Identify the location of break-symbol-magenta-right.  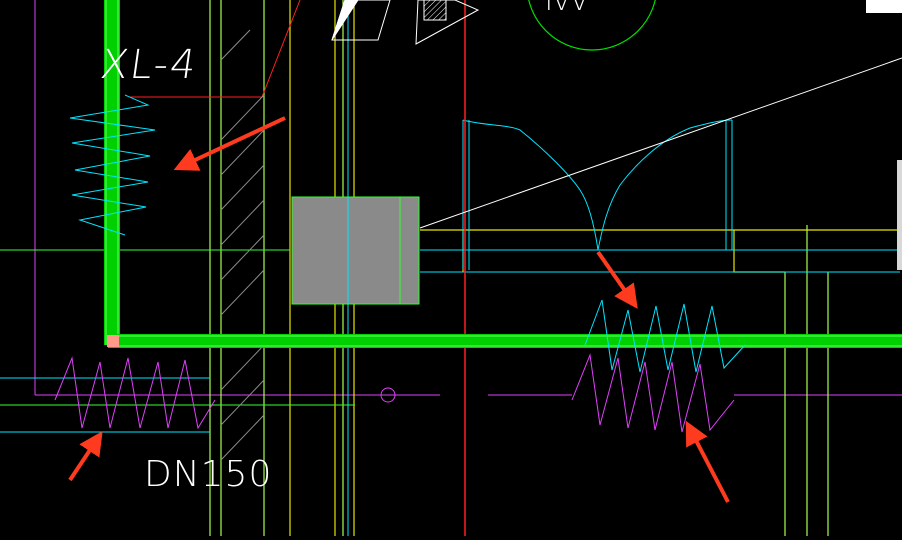
(653, 393).